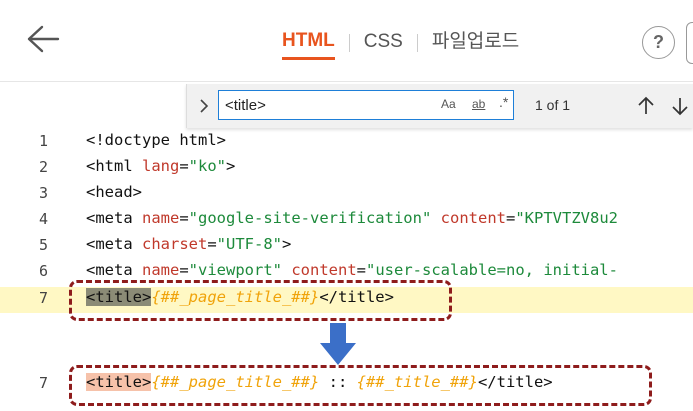 This screenshot has height=411, width=693. Describe the element at coordinates (346, 247) in the screenshot. I see `code-line: 5 <meta charset="UTF-8">` at that location.